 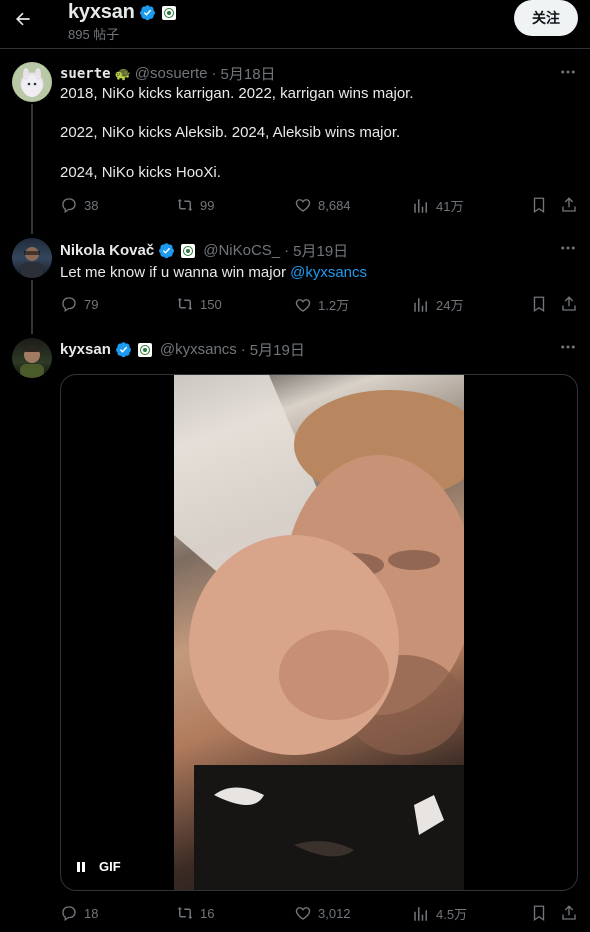 I want to click on like-button: 3,012, so click(x=322, y=913).